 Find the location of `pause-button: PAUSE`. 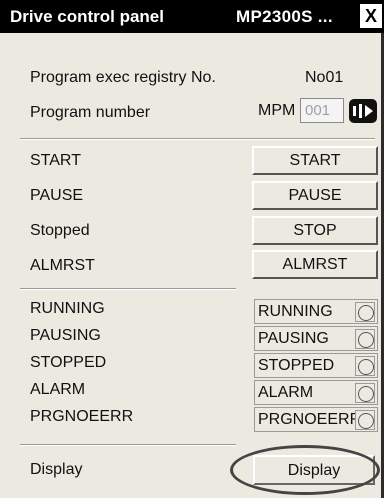

pause-button: PAUSE is located at coordinates (315, 195).